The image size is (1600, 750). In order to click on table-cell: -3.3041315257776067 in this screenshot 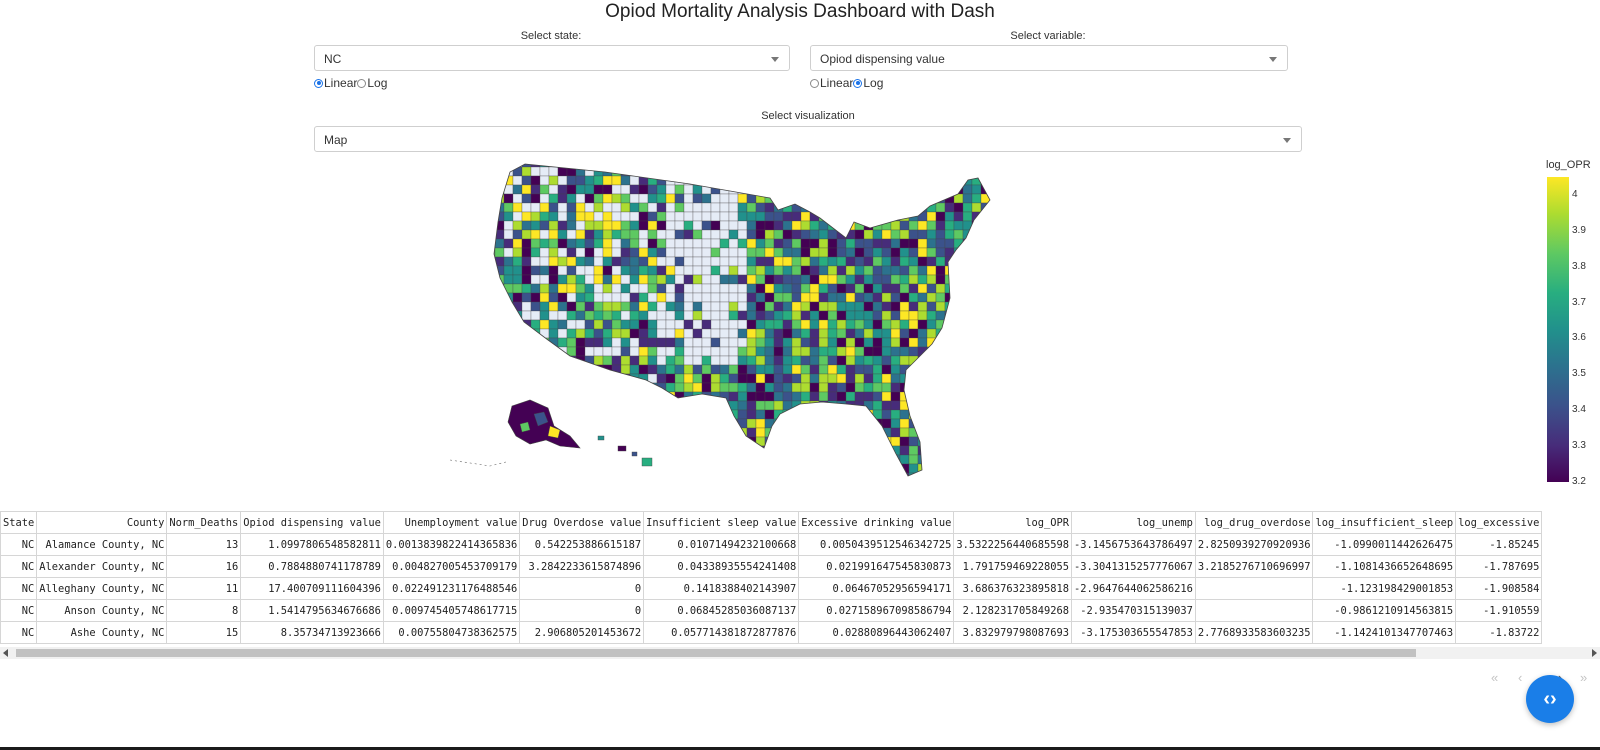, I will do `click(1133, 566)`.